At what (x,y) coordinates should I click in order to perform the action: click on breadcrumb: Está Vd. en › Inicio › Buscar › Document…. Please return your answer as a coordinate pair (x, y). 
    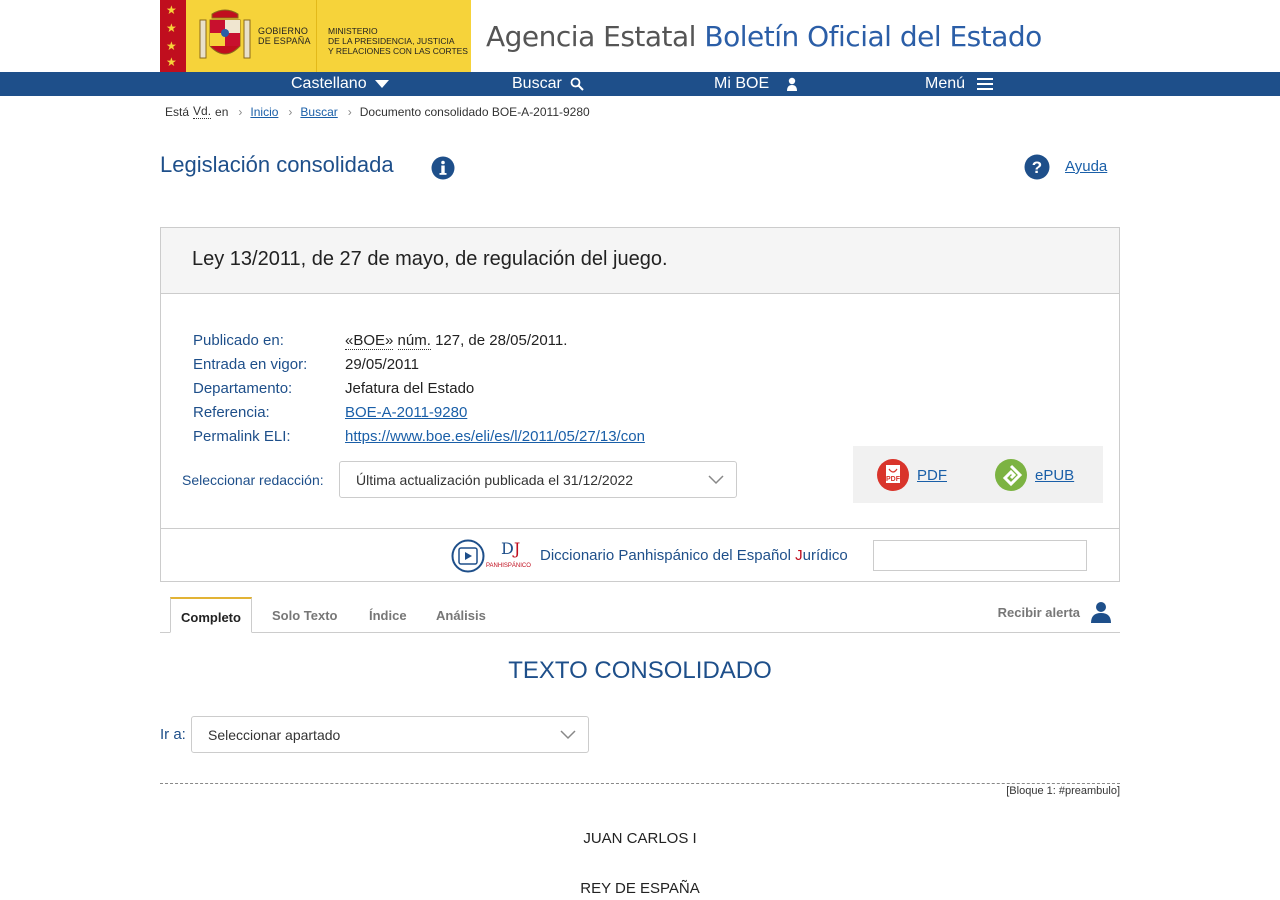
    Looking at the image, I should click on (377, 111).